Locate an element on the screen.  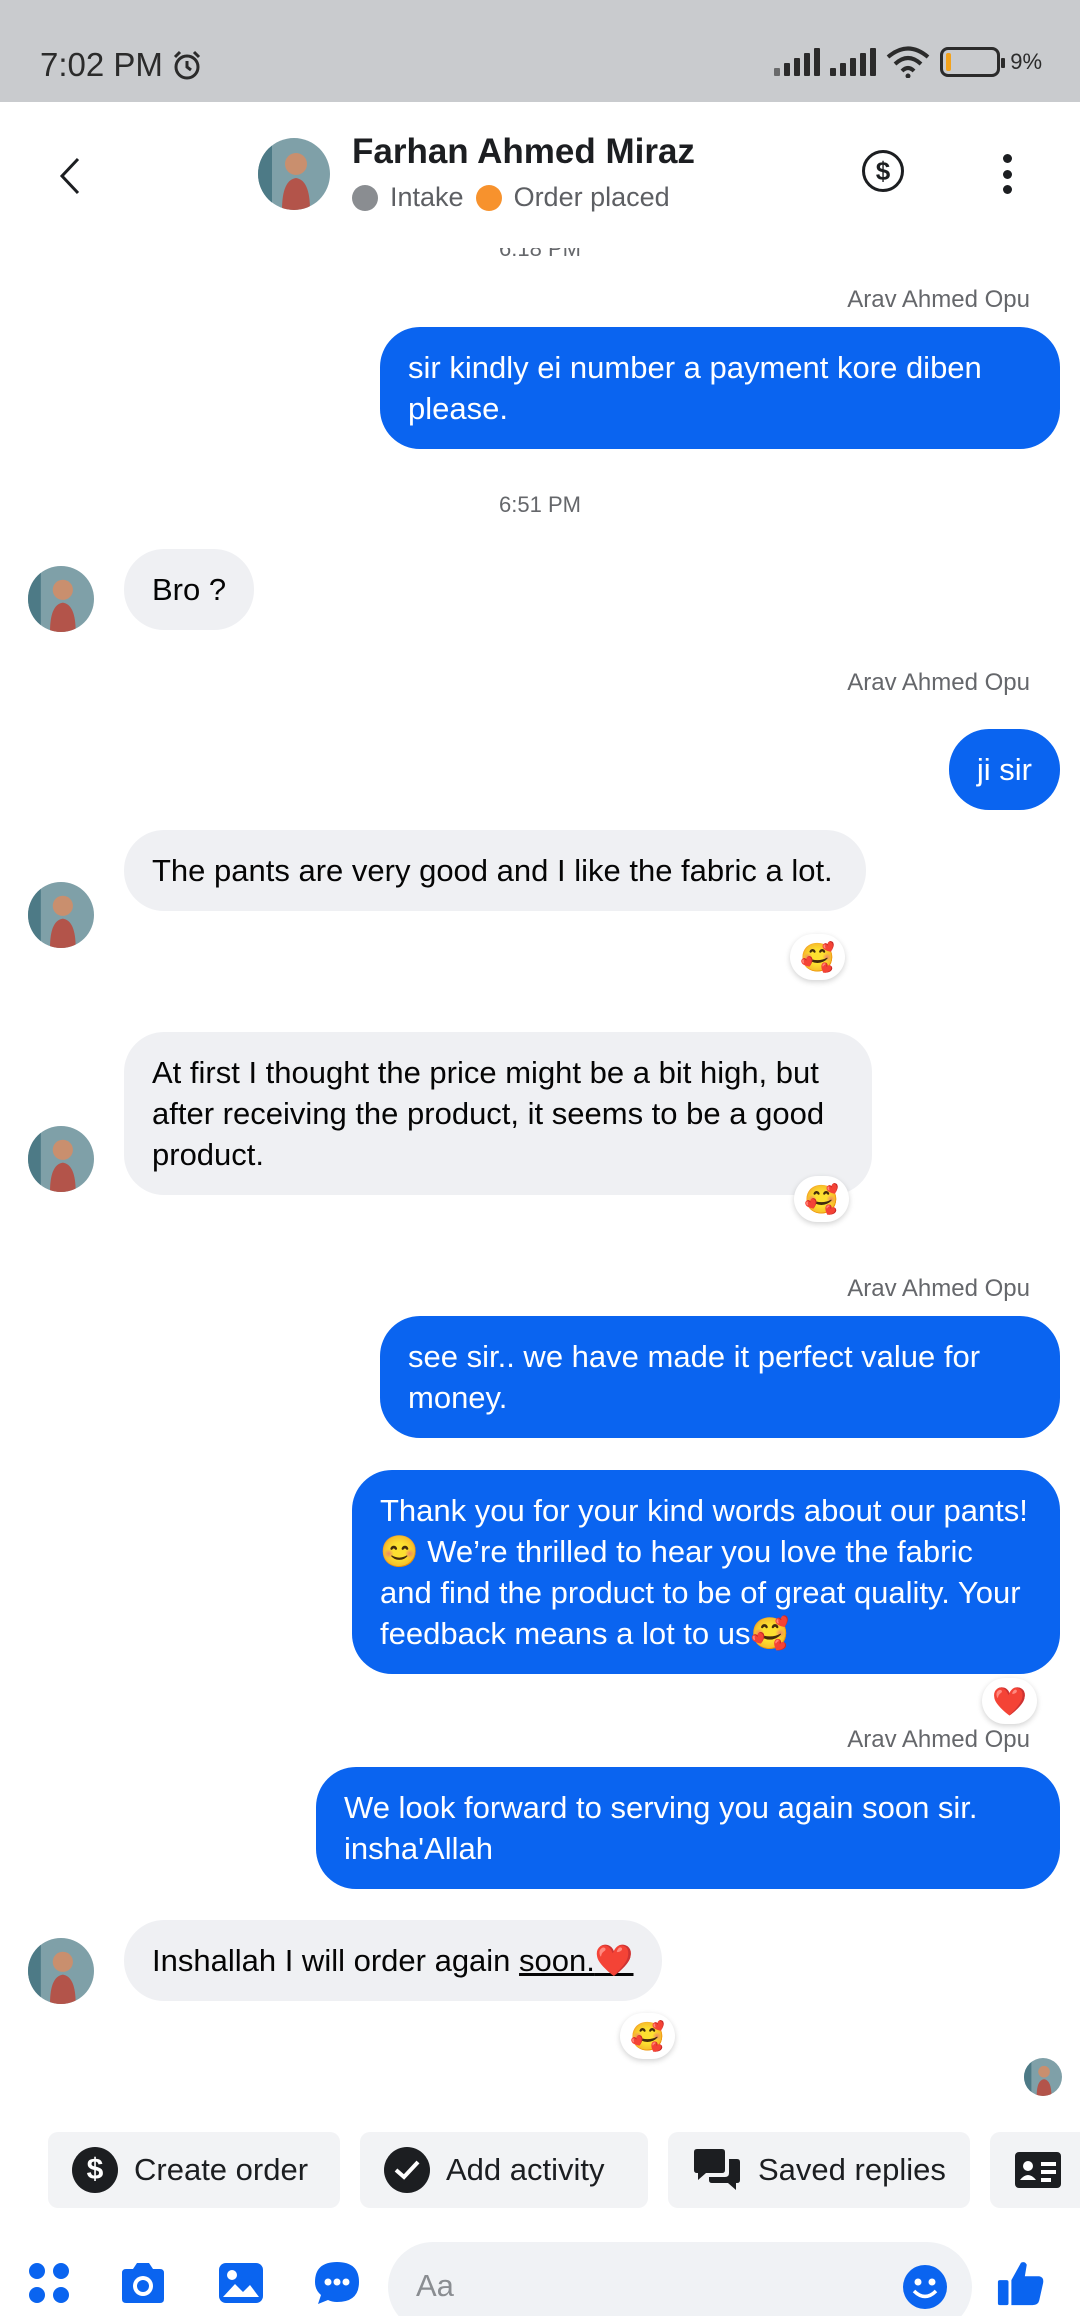
messenger-button is located at coordinates (337, 2283).